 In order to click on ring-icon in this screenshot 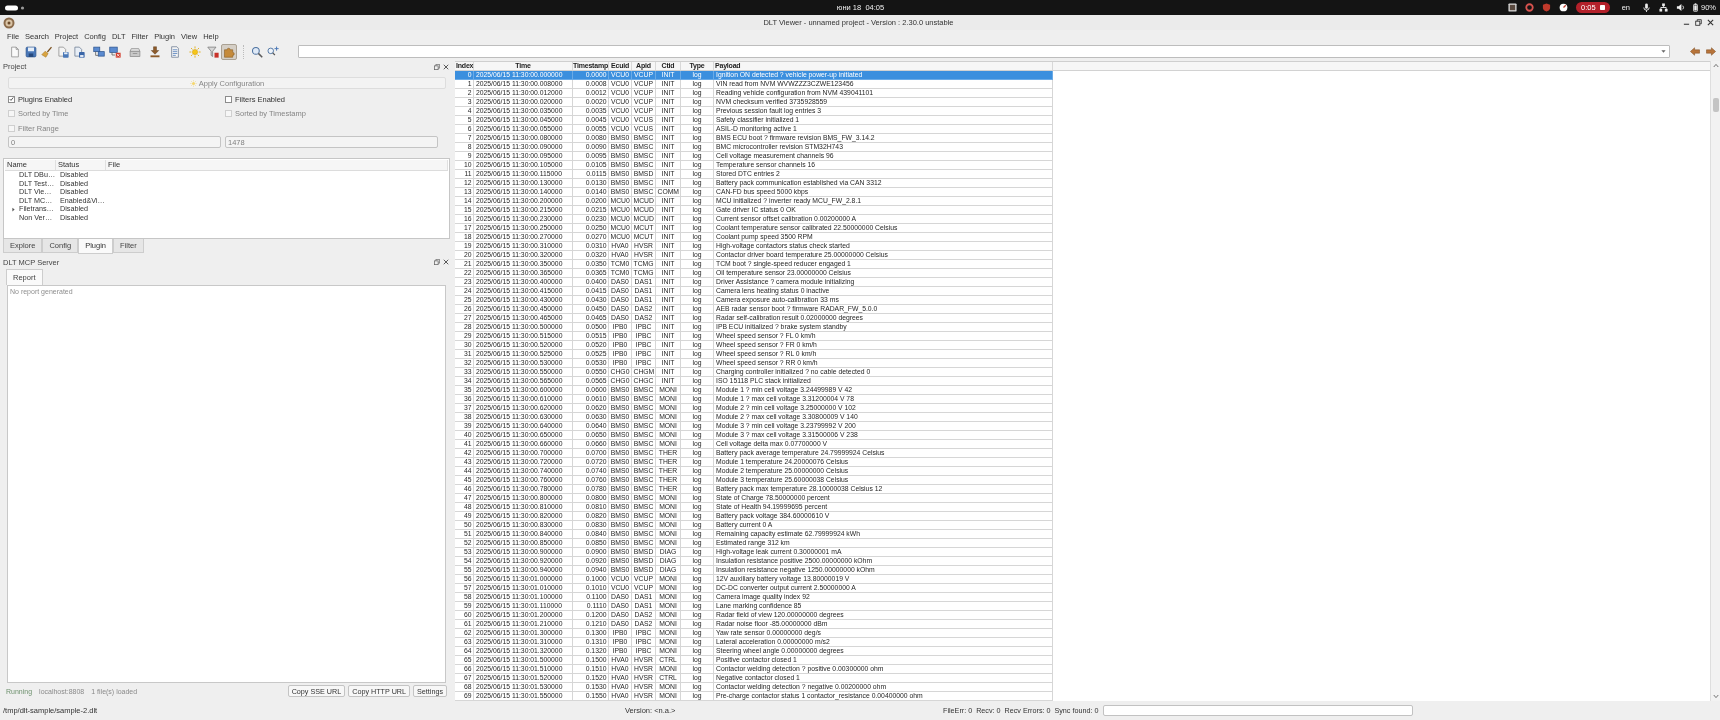, I will do `click(1530, 7)`.